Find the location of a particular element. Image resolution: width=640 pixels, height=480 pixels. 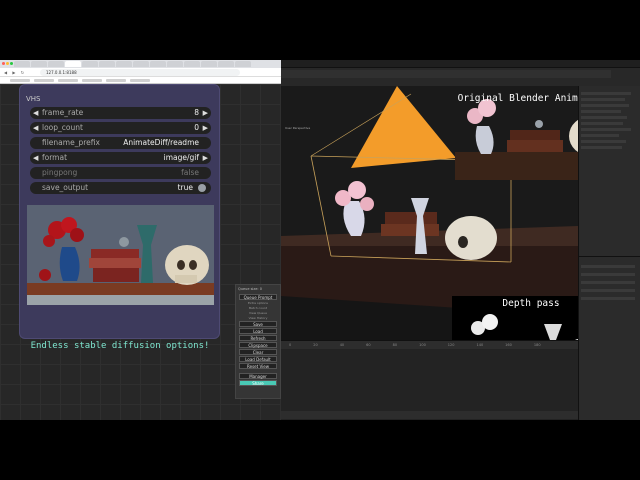

blender-title-bar is located at coordinates (460, 64).